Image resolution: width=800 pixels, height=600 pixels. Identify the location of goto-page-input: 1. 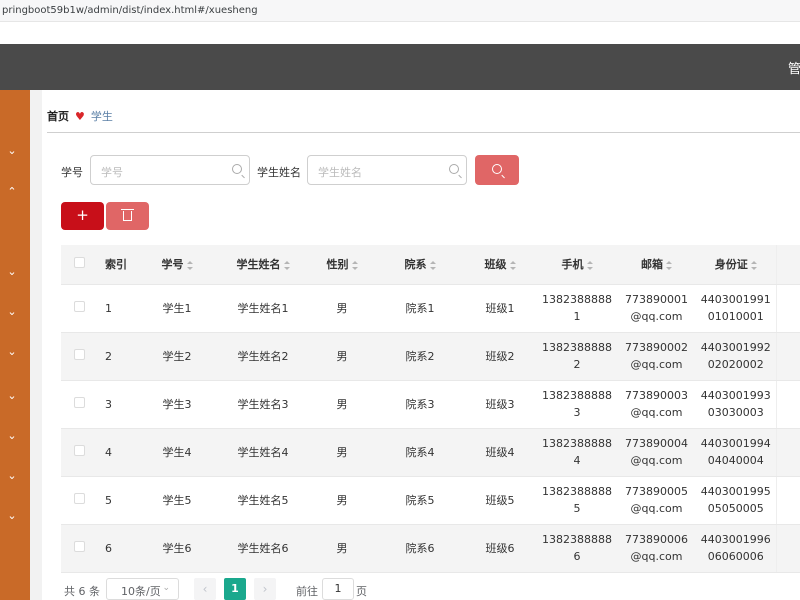
(338, 589).